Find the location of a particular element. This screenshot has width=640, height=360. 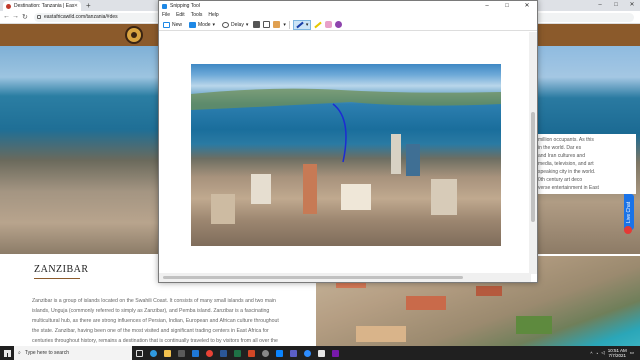

pen-button: ▾ is located at coordinates (302, 24).